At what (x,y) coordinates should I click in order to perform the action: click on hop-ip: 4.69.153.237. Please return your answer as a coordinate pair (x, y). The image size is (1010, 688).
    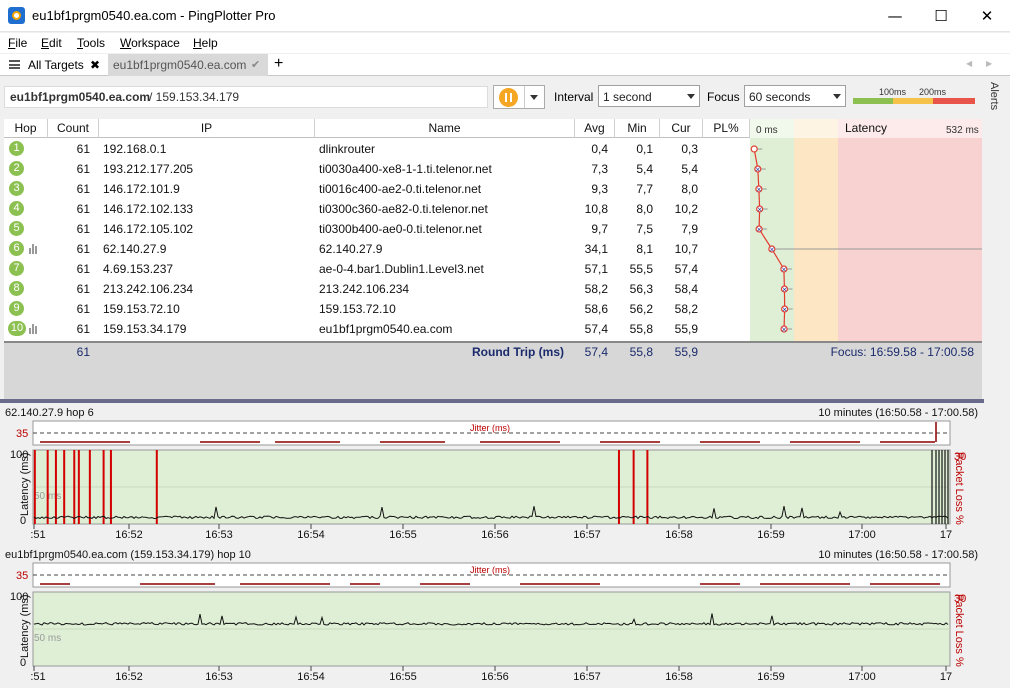
    Looking at the image, I should click on (138, 269).